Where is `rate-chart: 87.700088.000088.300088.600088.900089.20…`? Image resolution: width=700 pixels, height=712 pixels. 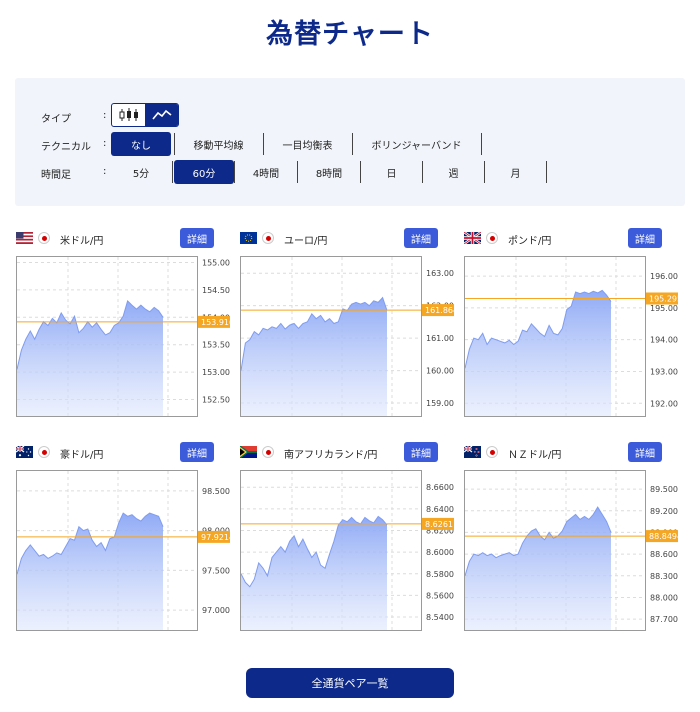 rate-chart: 87.700088.000088.300088.600088.900089.20… is located at coordinates (571, 550).